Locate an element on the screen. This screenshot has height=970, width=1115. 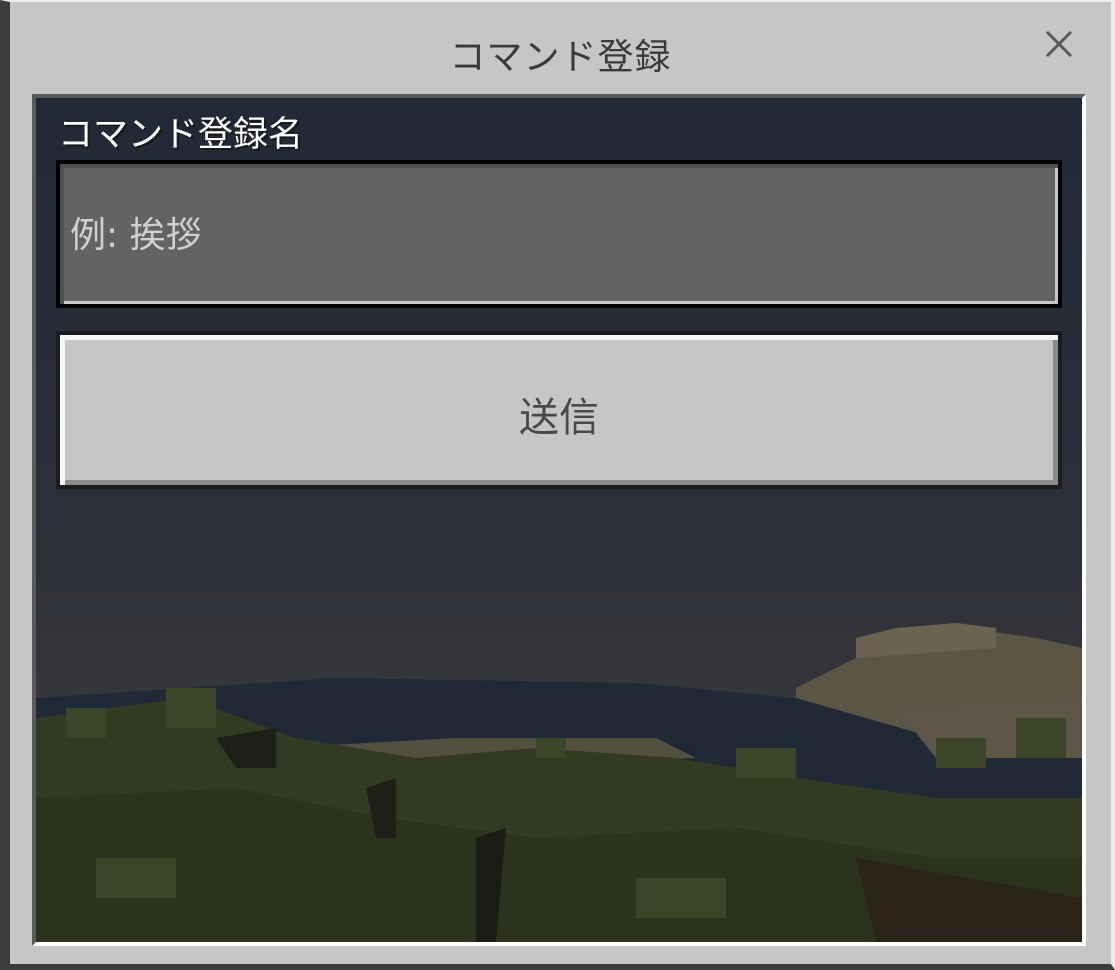
close-icon is located at coordinates (1059, 44).